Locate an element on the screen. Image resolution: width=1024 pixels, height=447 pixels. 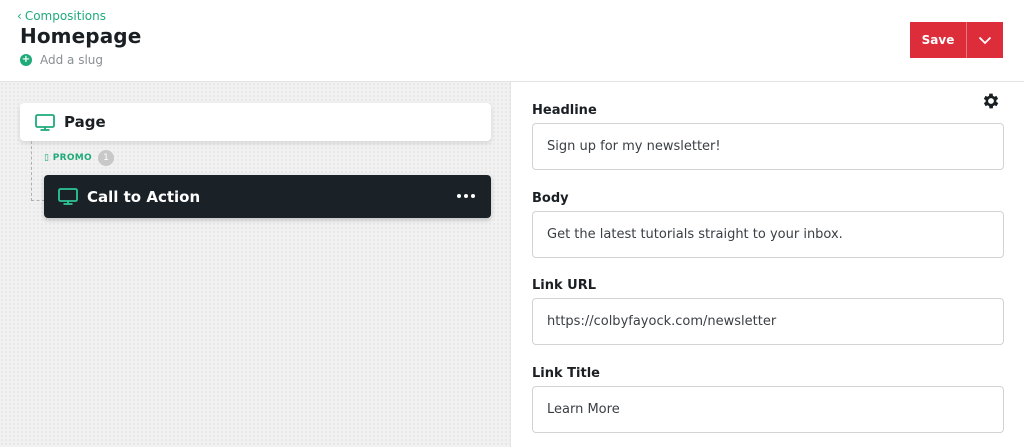
page-title: Homepage is located at coordinates (81, 36).